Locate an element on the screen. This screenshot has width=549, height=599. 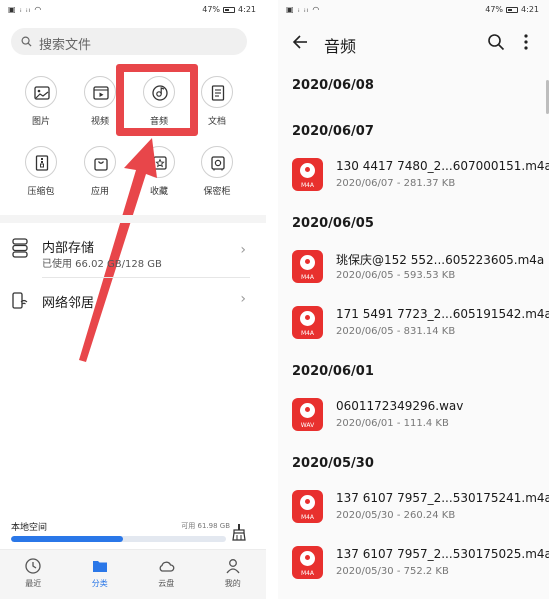
battery-icon is located at coordinates (512, 9).